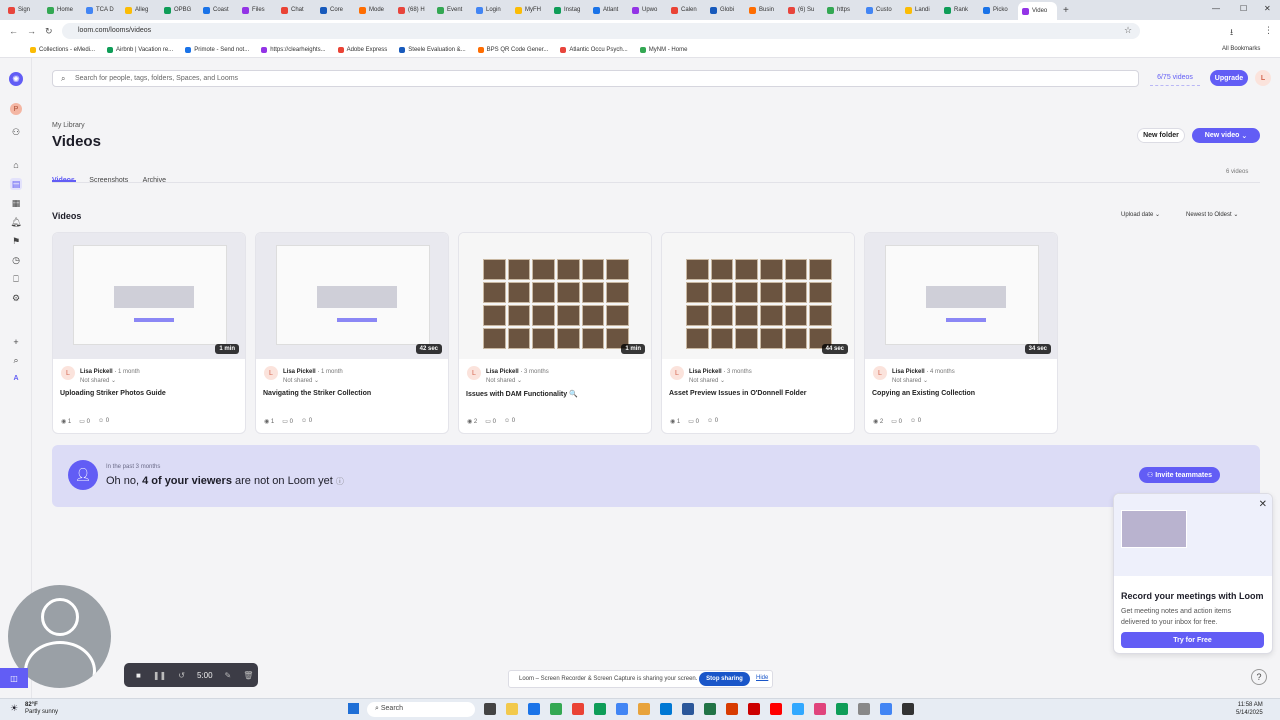 This screenshot has height=720, width=1280. I want to click on pause-icon: ❚❚, so click(159, 675).